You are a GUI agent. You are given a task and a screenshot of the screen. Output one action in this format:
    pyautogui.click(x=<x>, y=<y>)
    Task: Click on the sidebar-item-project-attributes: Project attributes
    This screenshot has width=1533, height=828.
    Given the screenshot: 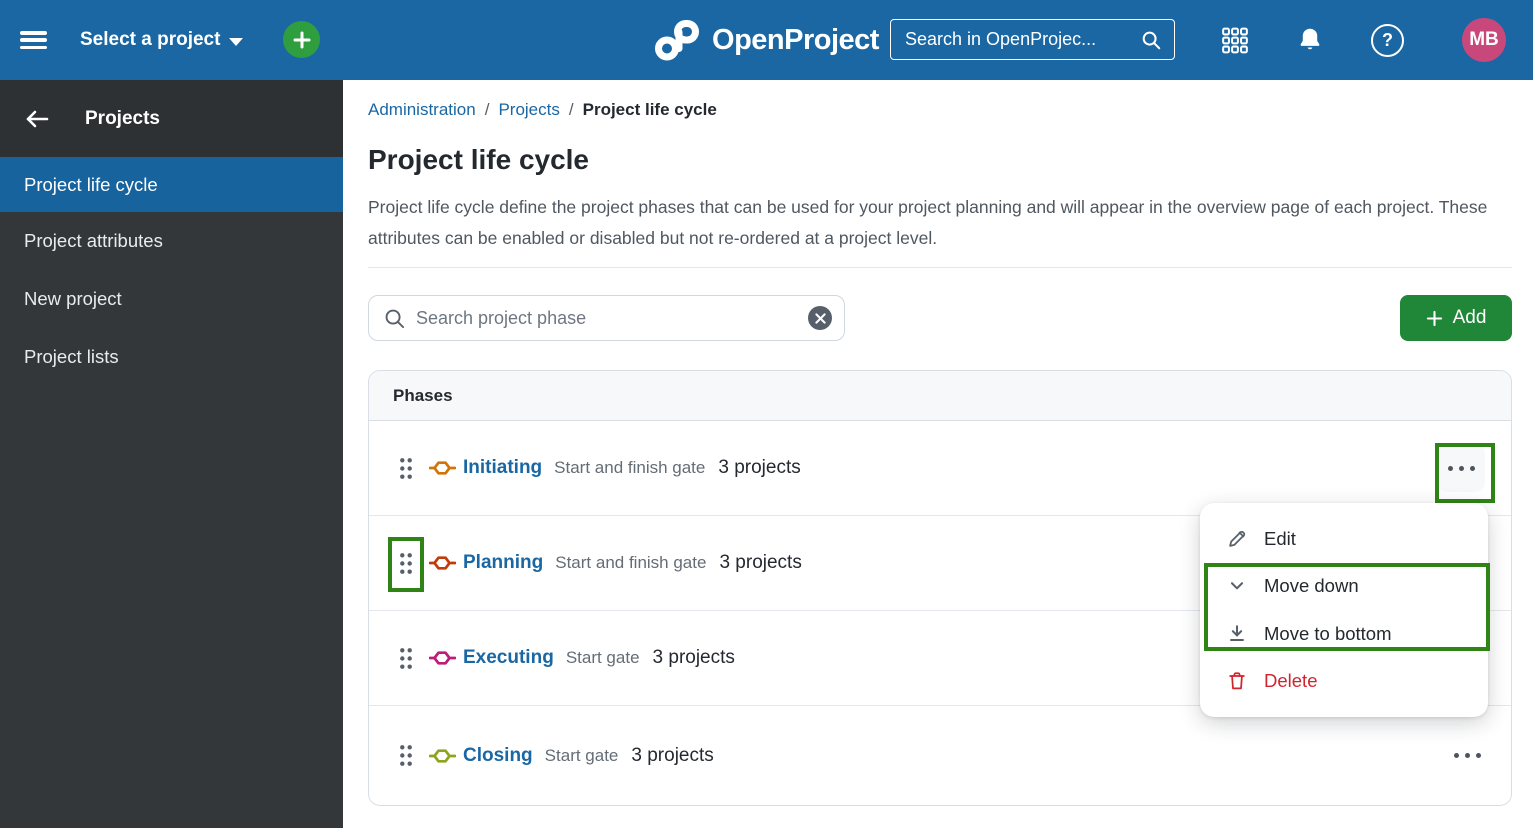 What is the action you would take?
    pyautogui.click(x=171, y=241)
    